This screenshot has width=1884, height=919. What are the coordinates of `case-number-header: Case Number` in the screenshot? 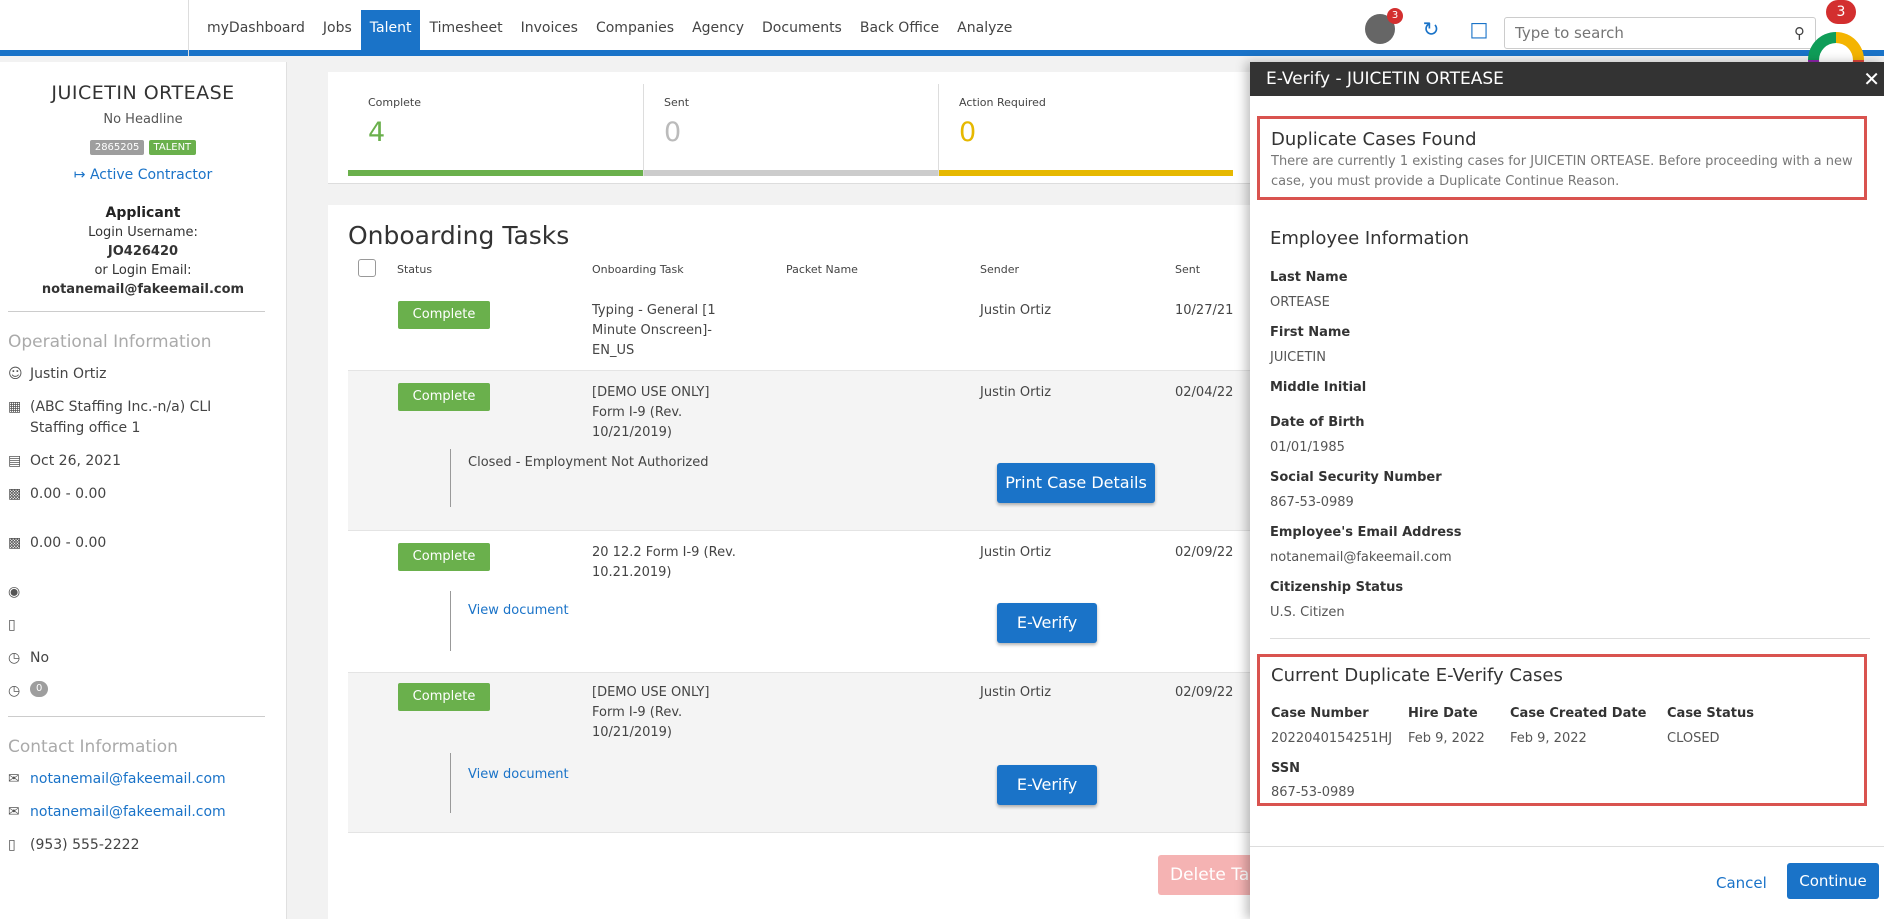 It's located at (1320, 713).